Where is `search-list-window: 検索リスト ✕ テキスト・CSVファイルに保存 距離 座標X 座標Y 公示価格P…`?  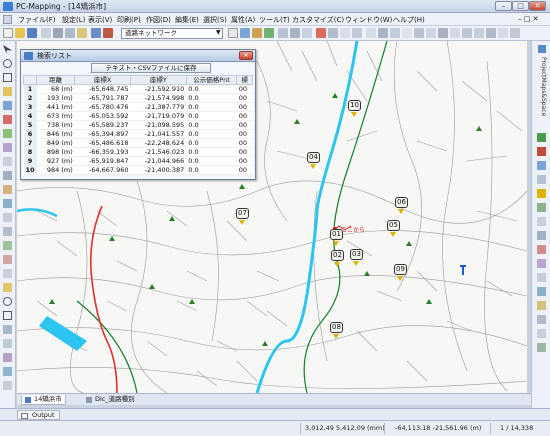 search-list-window: 検索リスト ✕ テキスト・CSVファイルに保存 距離 座標X 座標Y 公示価格P… is located at coordinates (138, 114).